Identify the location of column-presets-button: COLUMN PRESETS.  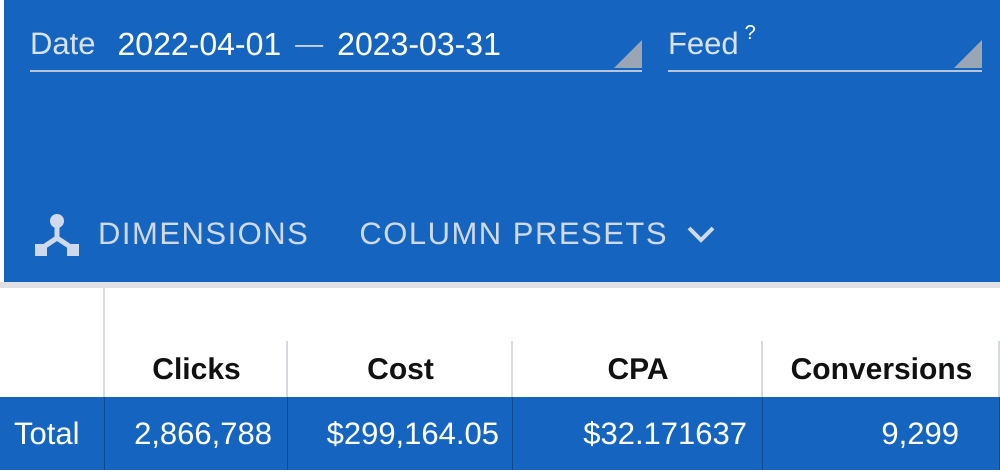
(537, 234).